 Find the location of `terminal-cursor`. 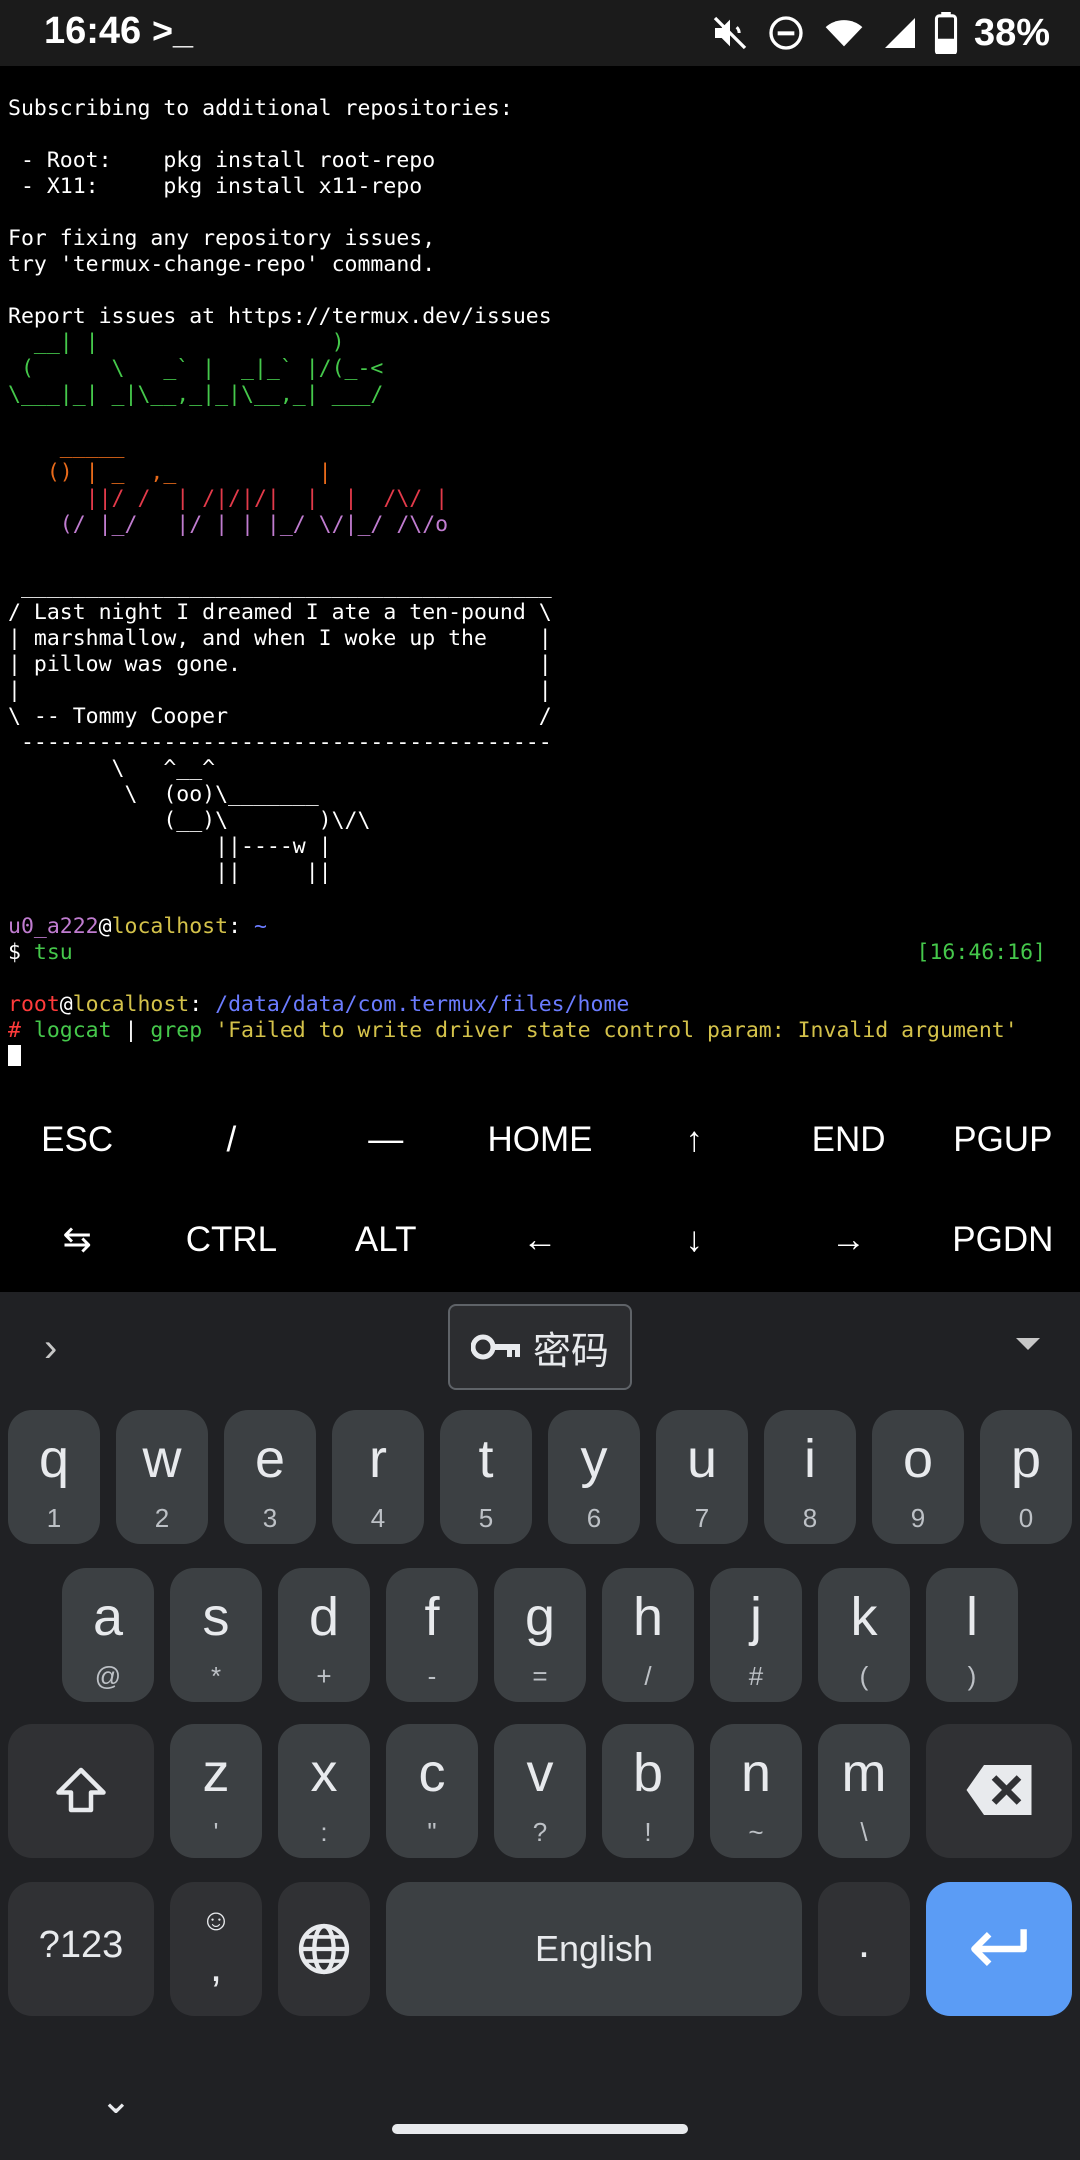

terminal-cursor is located at coordinates (14, 1055).